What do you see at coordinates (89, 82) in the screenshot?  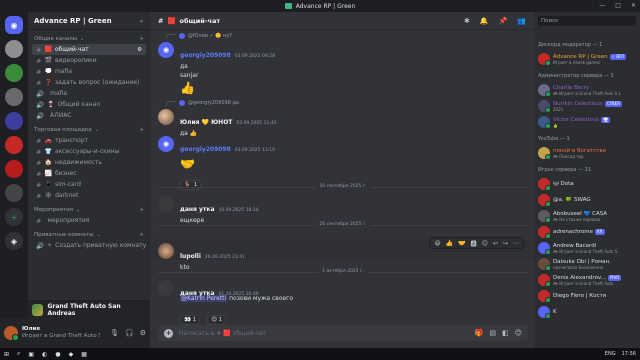 I see `channel-item: # ❓ задать вопрос (ожидание)` at bounding box center [89, 82].